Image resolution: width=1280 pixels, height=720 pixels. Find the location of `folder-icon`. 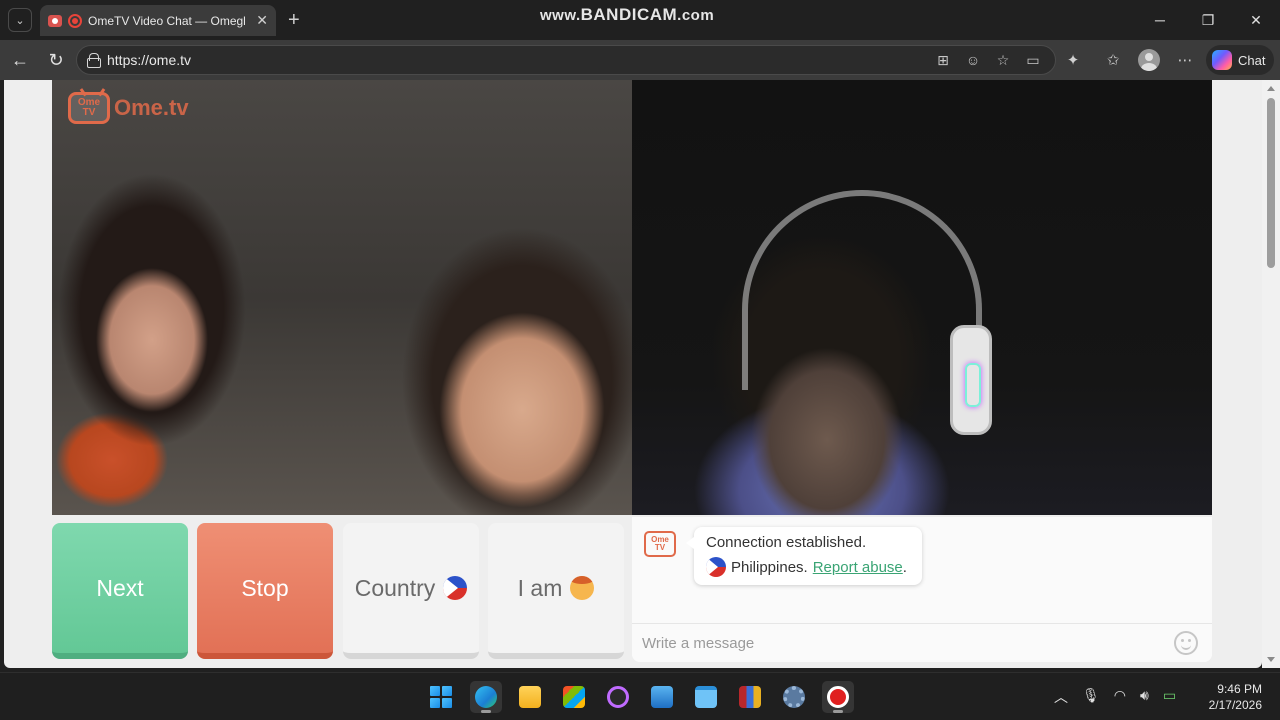

folder-icon is located at coordinates (530, 697).